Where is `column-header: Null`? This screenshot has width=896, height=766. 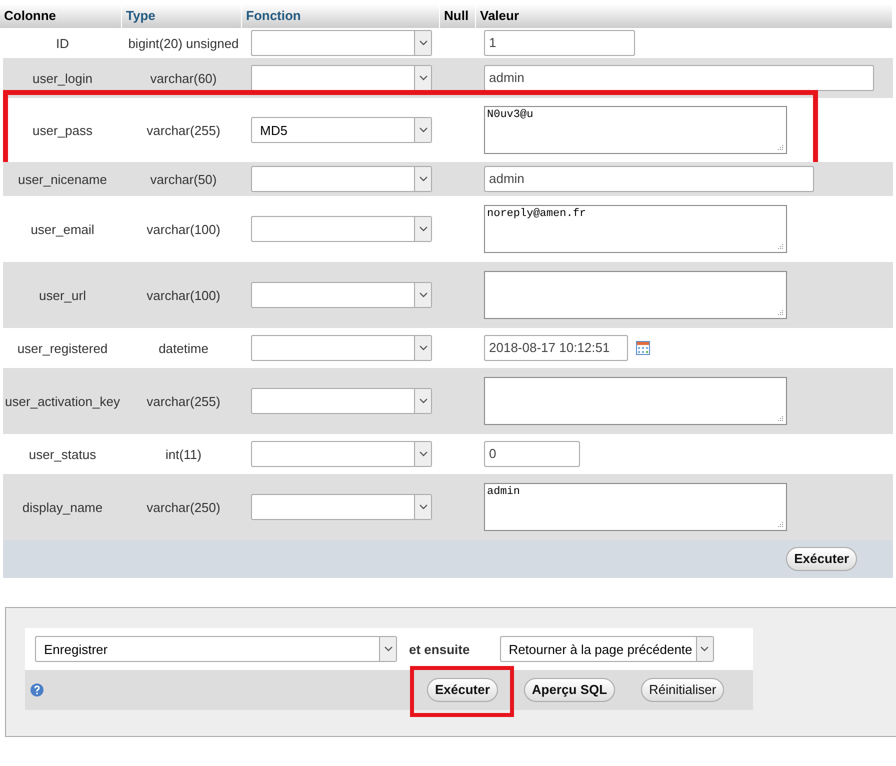
column-header: Null is located at coordinates (458, 16).